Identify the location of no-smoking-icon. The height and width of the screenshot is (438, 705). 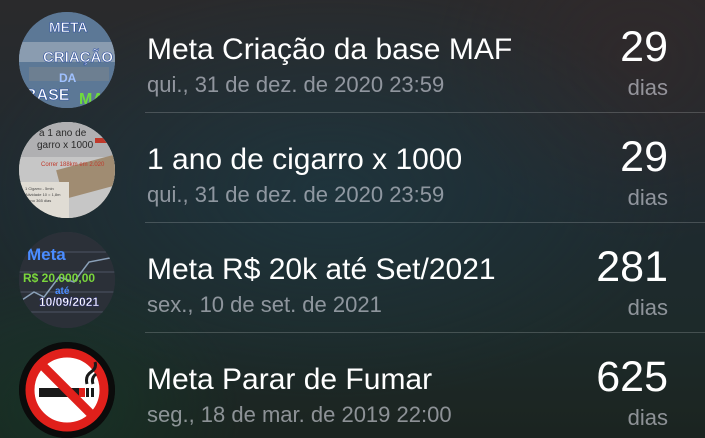
(67, 390).